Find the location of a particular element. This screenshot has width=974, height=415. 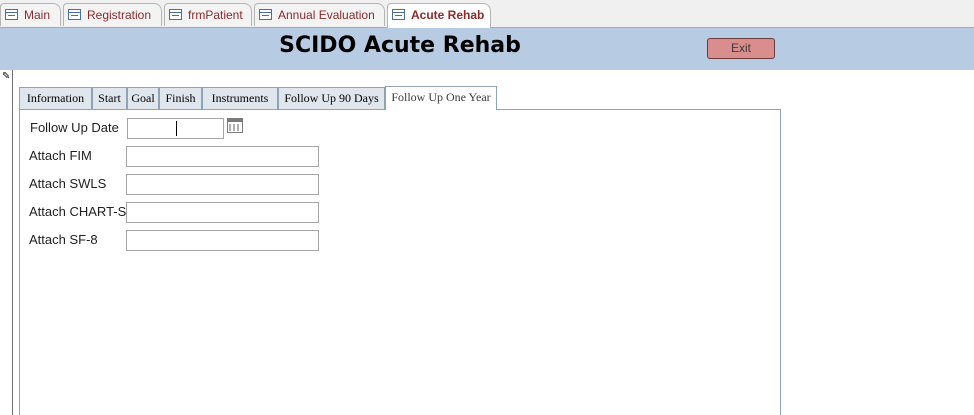

tab-finish: Finish is located at coordinates (180, 98).